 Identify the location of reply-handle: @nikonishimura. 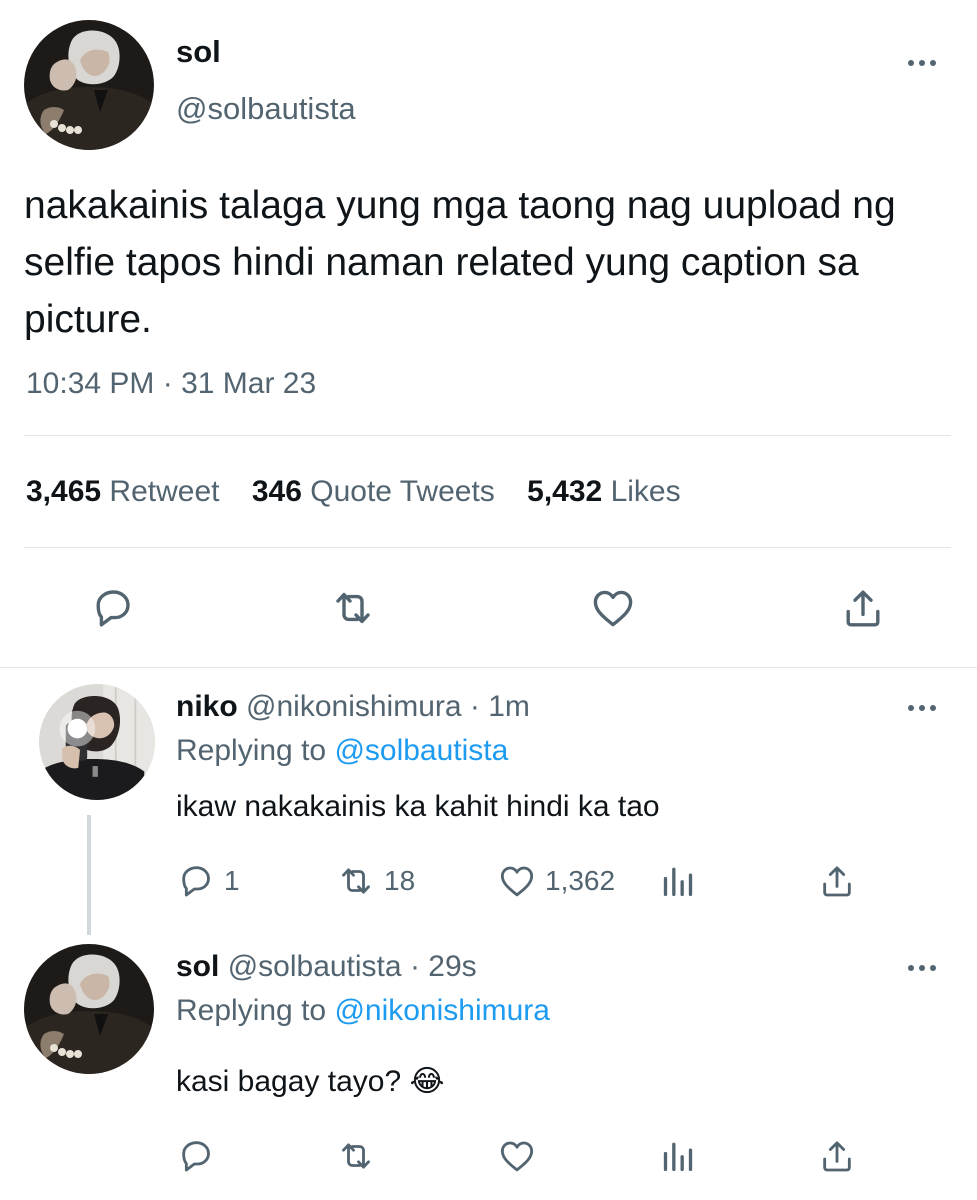
(354, 706).